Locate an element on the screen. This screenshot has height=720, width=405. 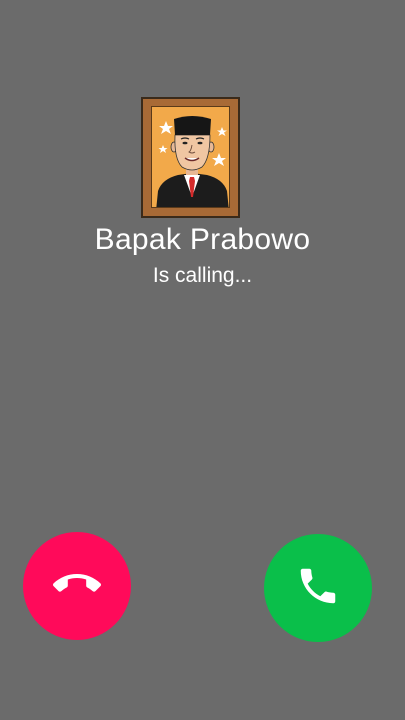
caller-avatar is located at coordinates (190, 157).